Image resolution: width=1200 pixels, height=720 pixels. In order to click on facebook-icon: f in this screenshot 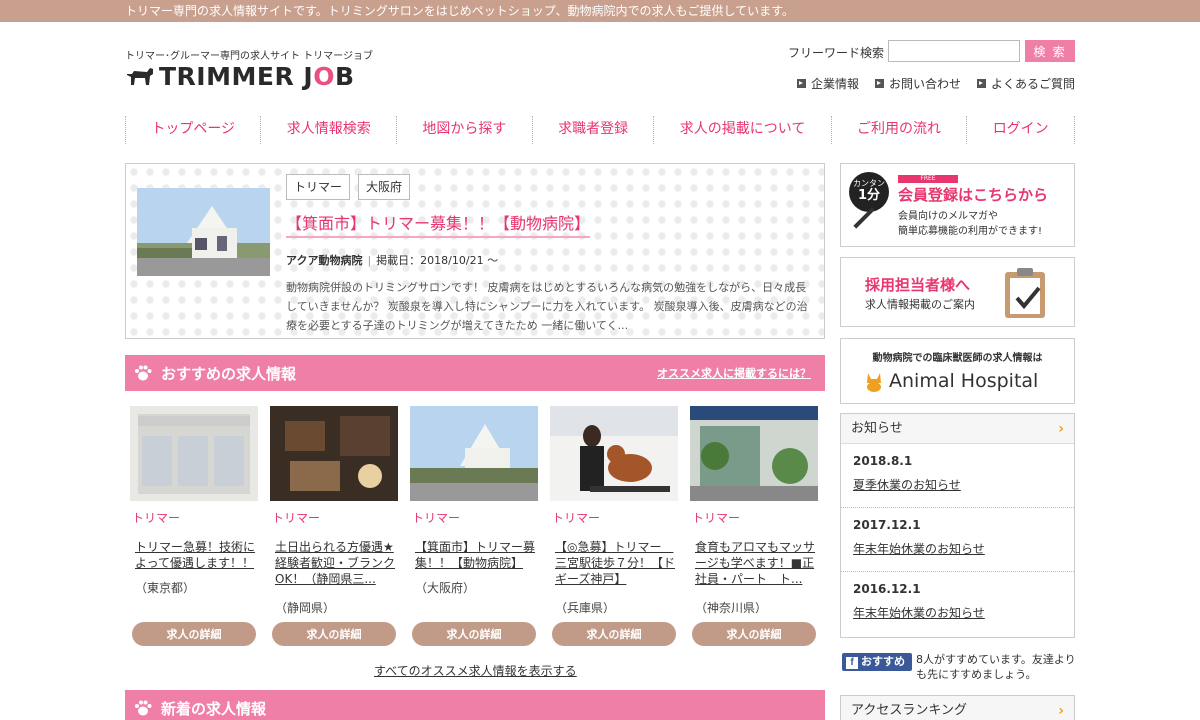, I will do `click(852, 663)`.